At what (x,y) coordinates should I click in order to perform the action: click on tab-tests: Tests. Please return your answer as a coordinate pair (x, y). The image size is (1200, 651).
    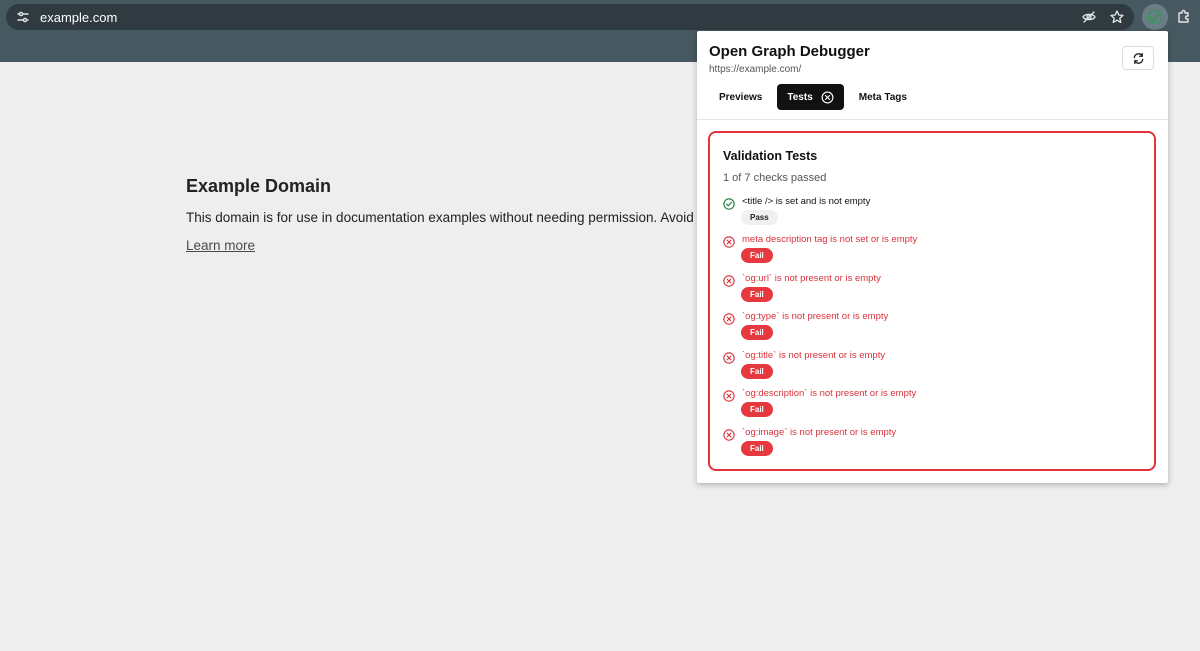
    Looking at the image, I should click on (810, 97).